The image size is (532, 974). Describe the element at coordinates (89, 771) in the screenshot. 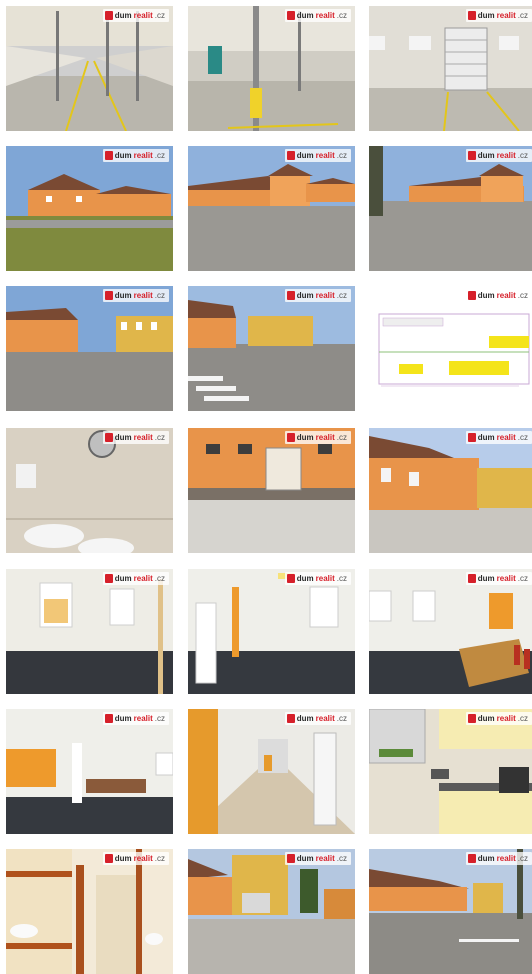

I see `photo-office-open: dum realit .cz` at that location.